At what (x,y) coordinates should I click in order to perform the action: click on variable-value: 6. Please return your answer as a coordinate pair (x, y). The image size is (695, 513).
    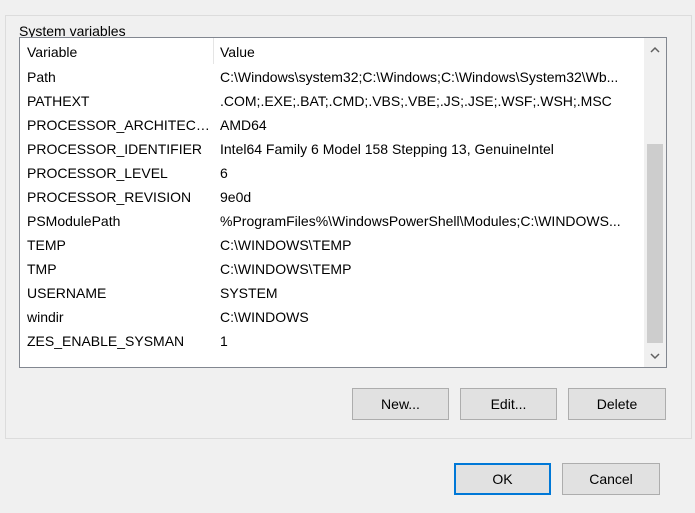
    Looking at the image, I should click on (224, 173).